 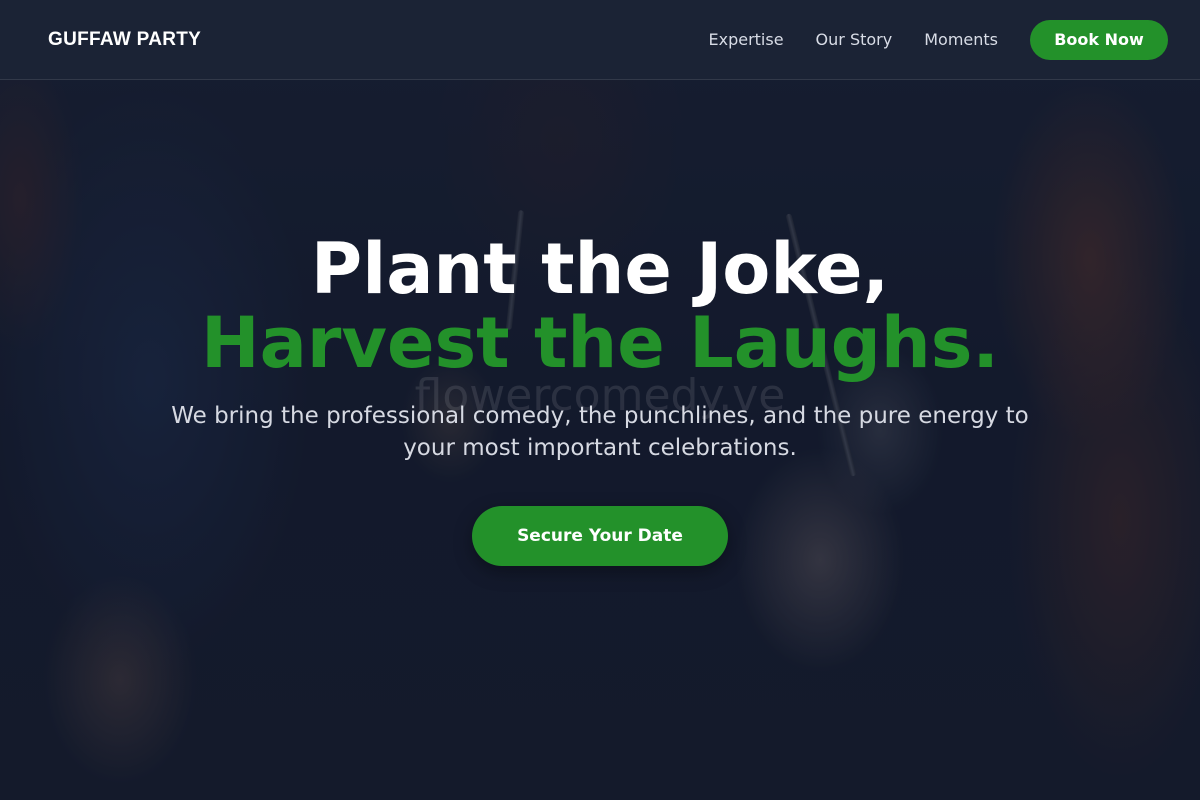 I want to click on main-nav: Expertise Our Story Moments Book Now, so click(x=938, y=39).